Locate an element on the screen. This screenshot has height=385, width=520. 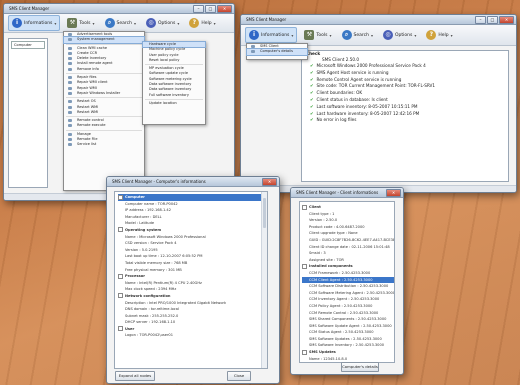
tree-node: Installed components is located at coordinates (348, 266).